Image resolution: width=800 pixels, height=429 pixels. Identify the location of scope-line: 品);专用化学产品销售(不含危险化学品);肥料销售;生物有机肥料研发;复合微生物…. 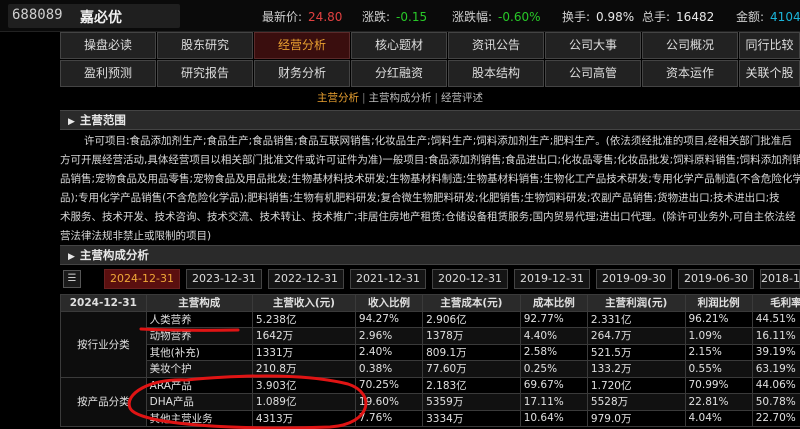
(420, 198).